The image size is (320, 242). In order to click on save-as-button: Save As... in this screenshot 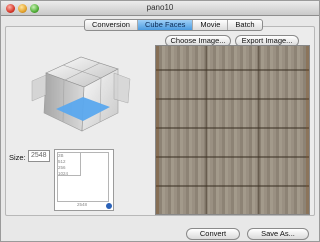, I will do `click(278, 234)`.